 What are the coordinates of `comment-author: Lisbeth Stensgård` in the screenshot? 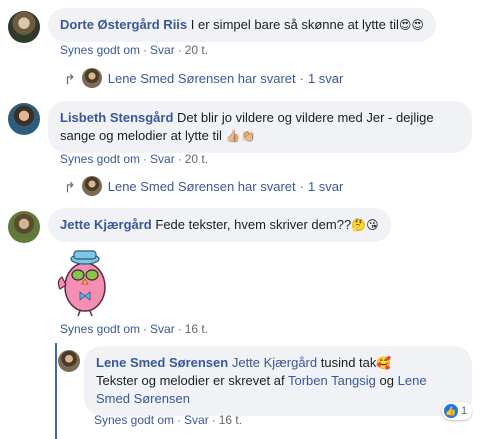 It's located at (116, 117).